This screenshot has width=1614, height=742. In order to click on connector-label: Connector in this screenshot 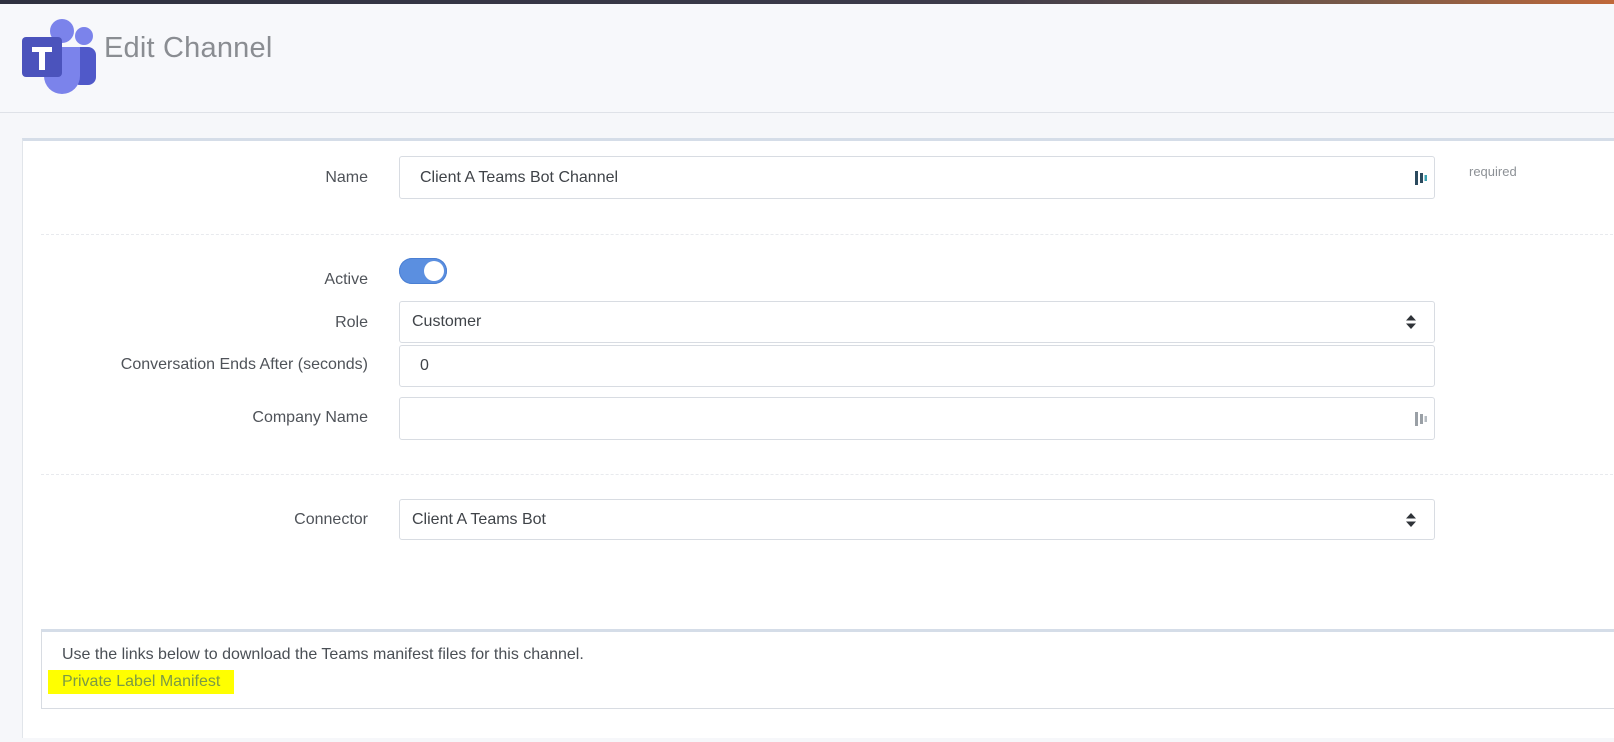, I will do `click(331, 519)`.